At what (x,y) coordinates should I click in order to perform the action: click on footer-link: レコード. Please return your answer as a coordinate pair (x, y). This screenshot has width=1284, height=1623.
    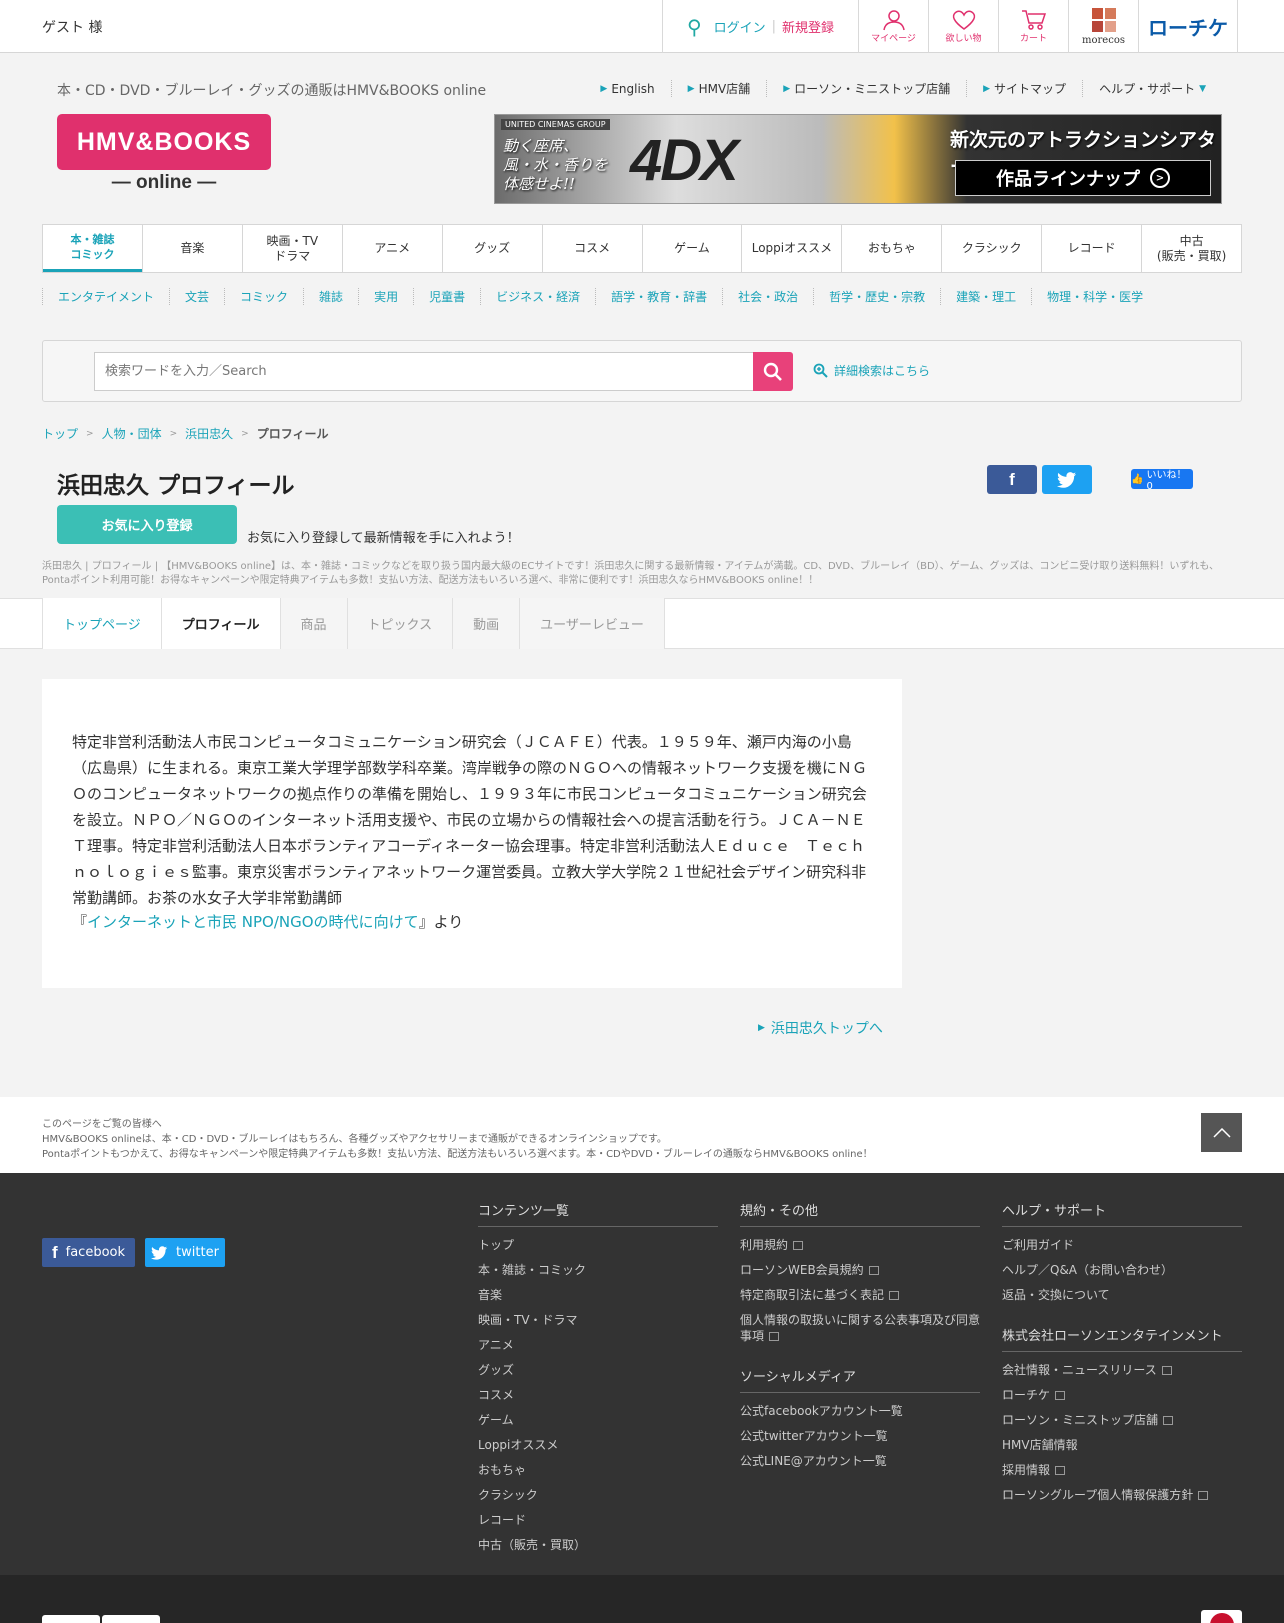
    Looking at the image, I should click on (502, 1520).